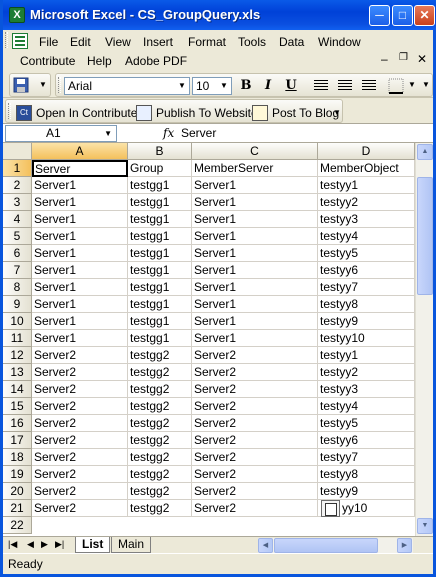 This screenshot has width=436, height=577. What do you see at coordinates (6, 40) in the screenshot?
I see `menu-grip` at bounding box center [6, 40].